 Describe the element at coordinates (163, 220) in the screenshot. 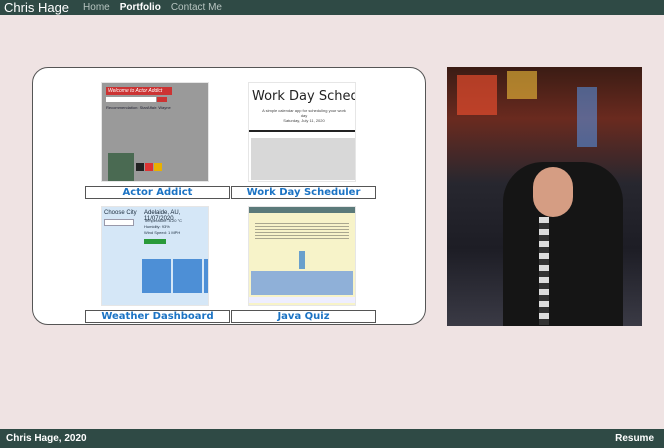

I see `thumb-temperature: Temperature: 8.20 °C` at that location.